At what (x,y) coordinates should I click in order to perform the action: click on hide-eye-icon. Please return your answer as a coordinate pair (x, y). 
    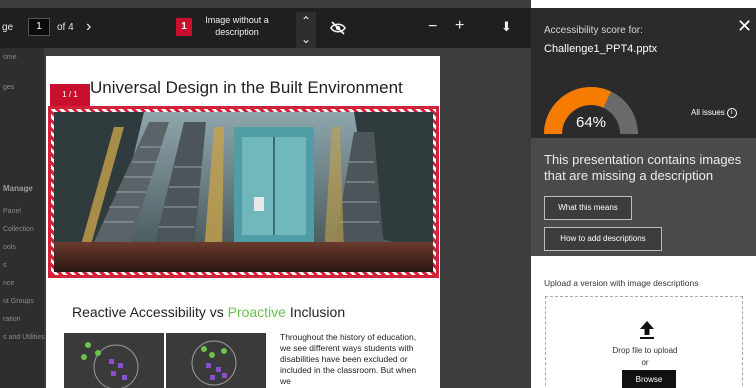
    Looking at the image, I should click on (338, 28).